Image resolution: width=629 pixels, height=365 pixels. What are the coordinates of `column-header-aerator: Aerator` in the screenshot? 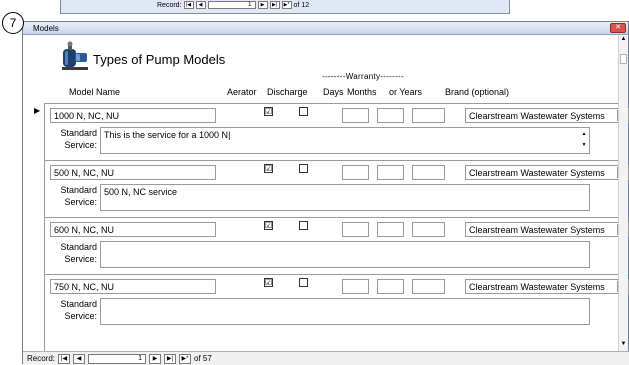 It's located at (242, 92).